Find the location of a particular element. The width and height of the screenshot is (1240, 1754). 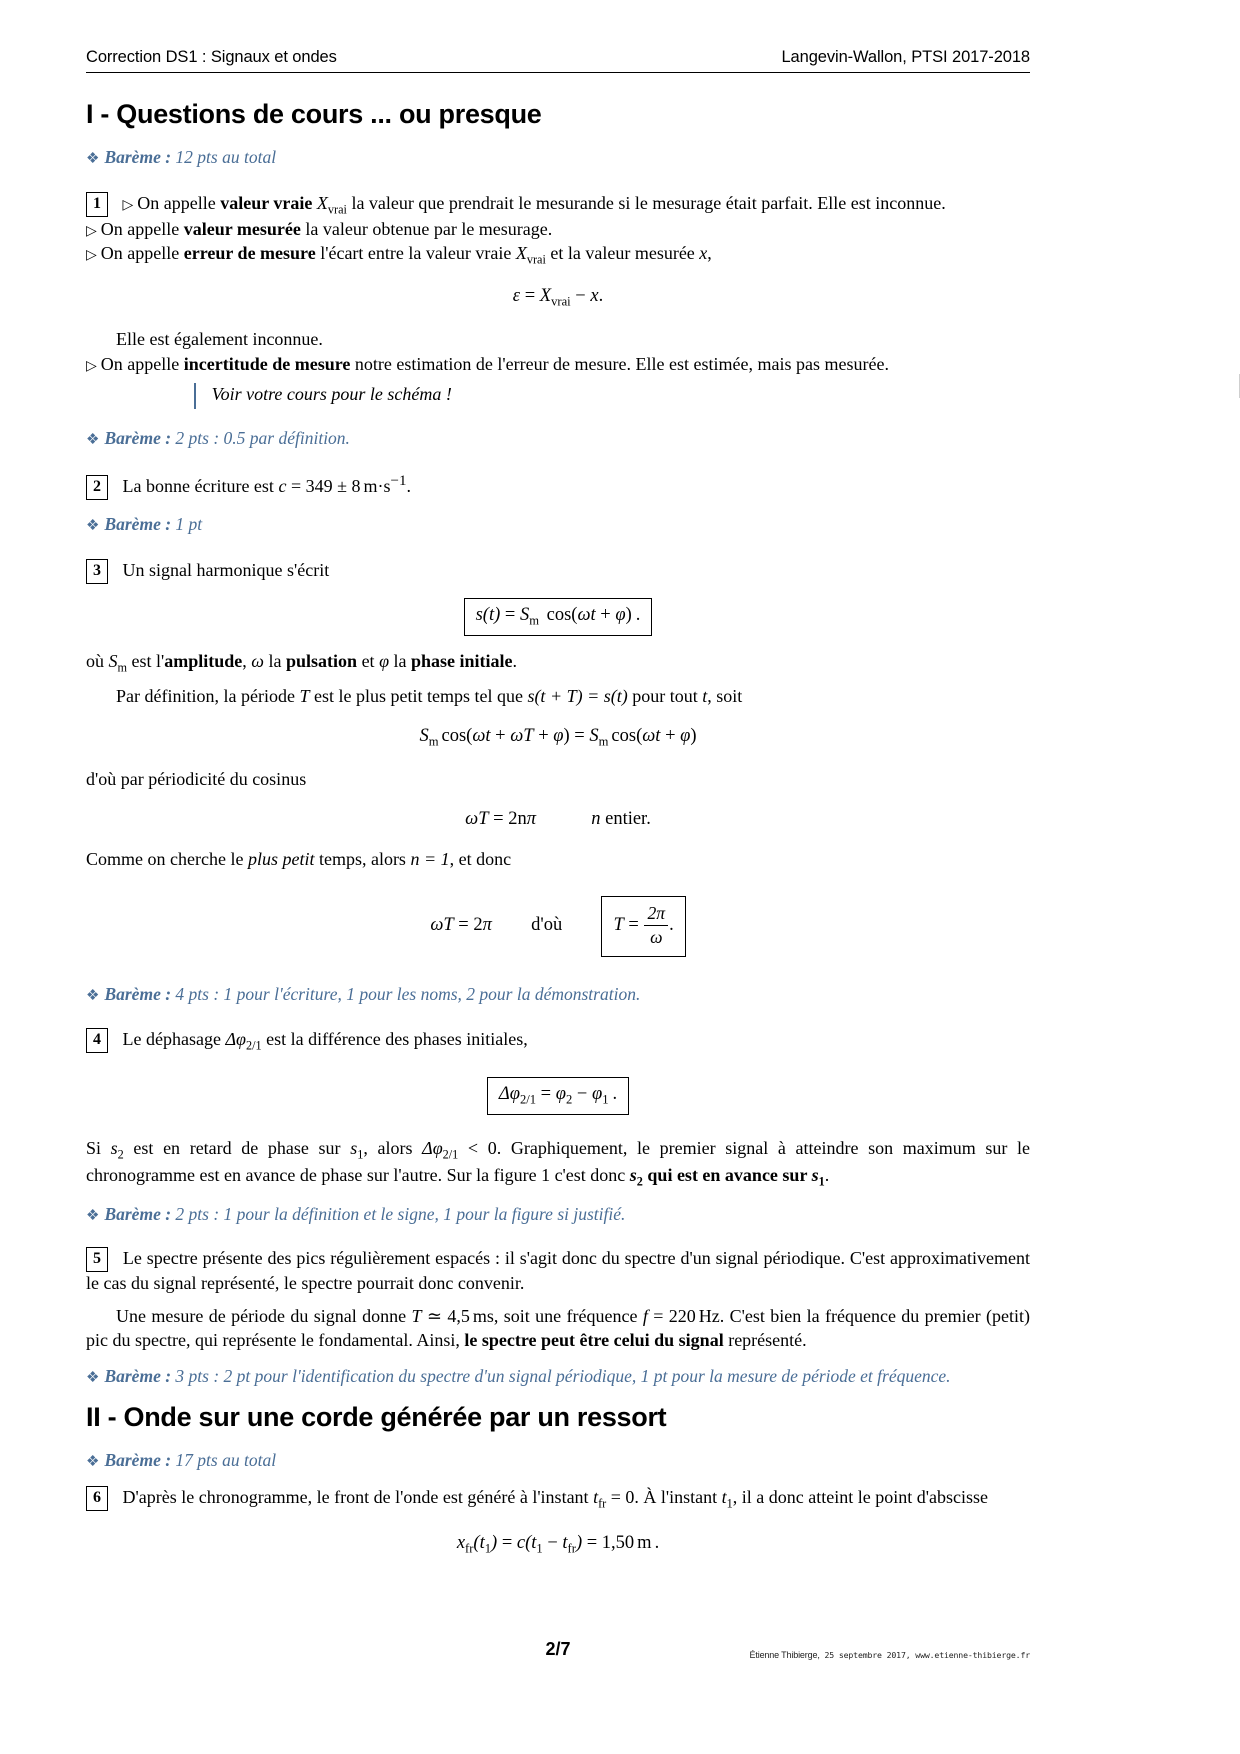

eq3-value: 2n is located at coordinates (517, 819).